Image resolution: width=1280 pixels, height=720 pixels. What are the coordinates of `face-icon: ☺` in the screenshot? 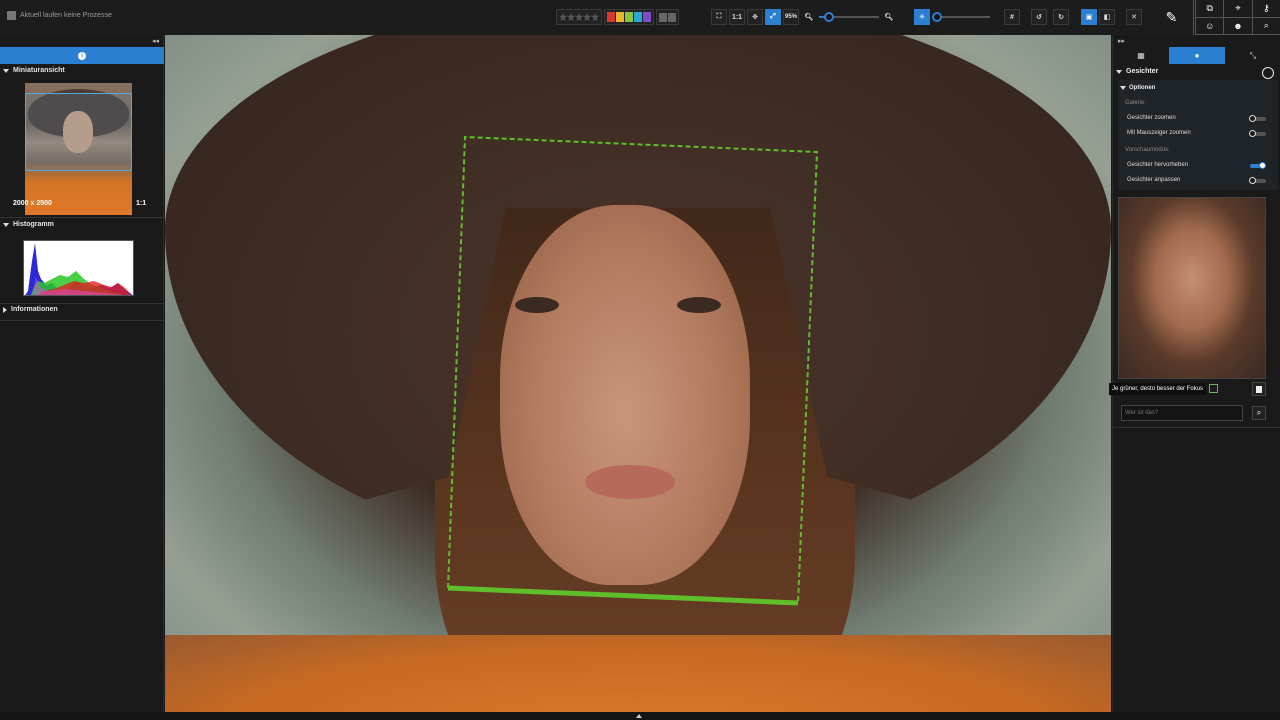 It's located at (1210, 25).